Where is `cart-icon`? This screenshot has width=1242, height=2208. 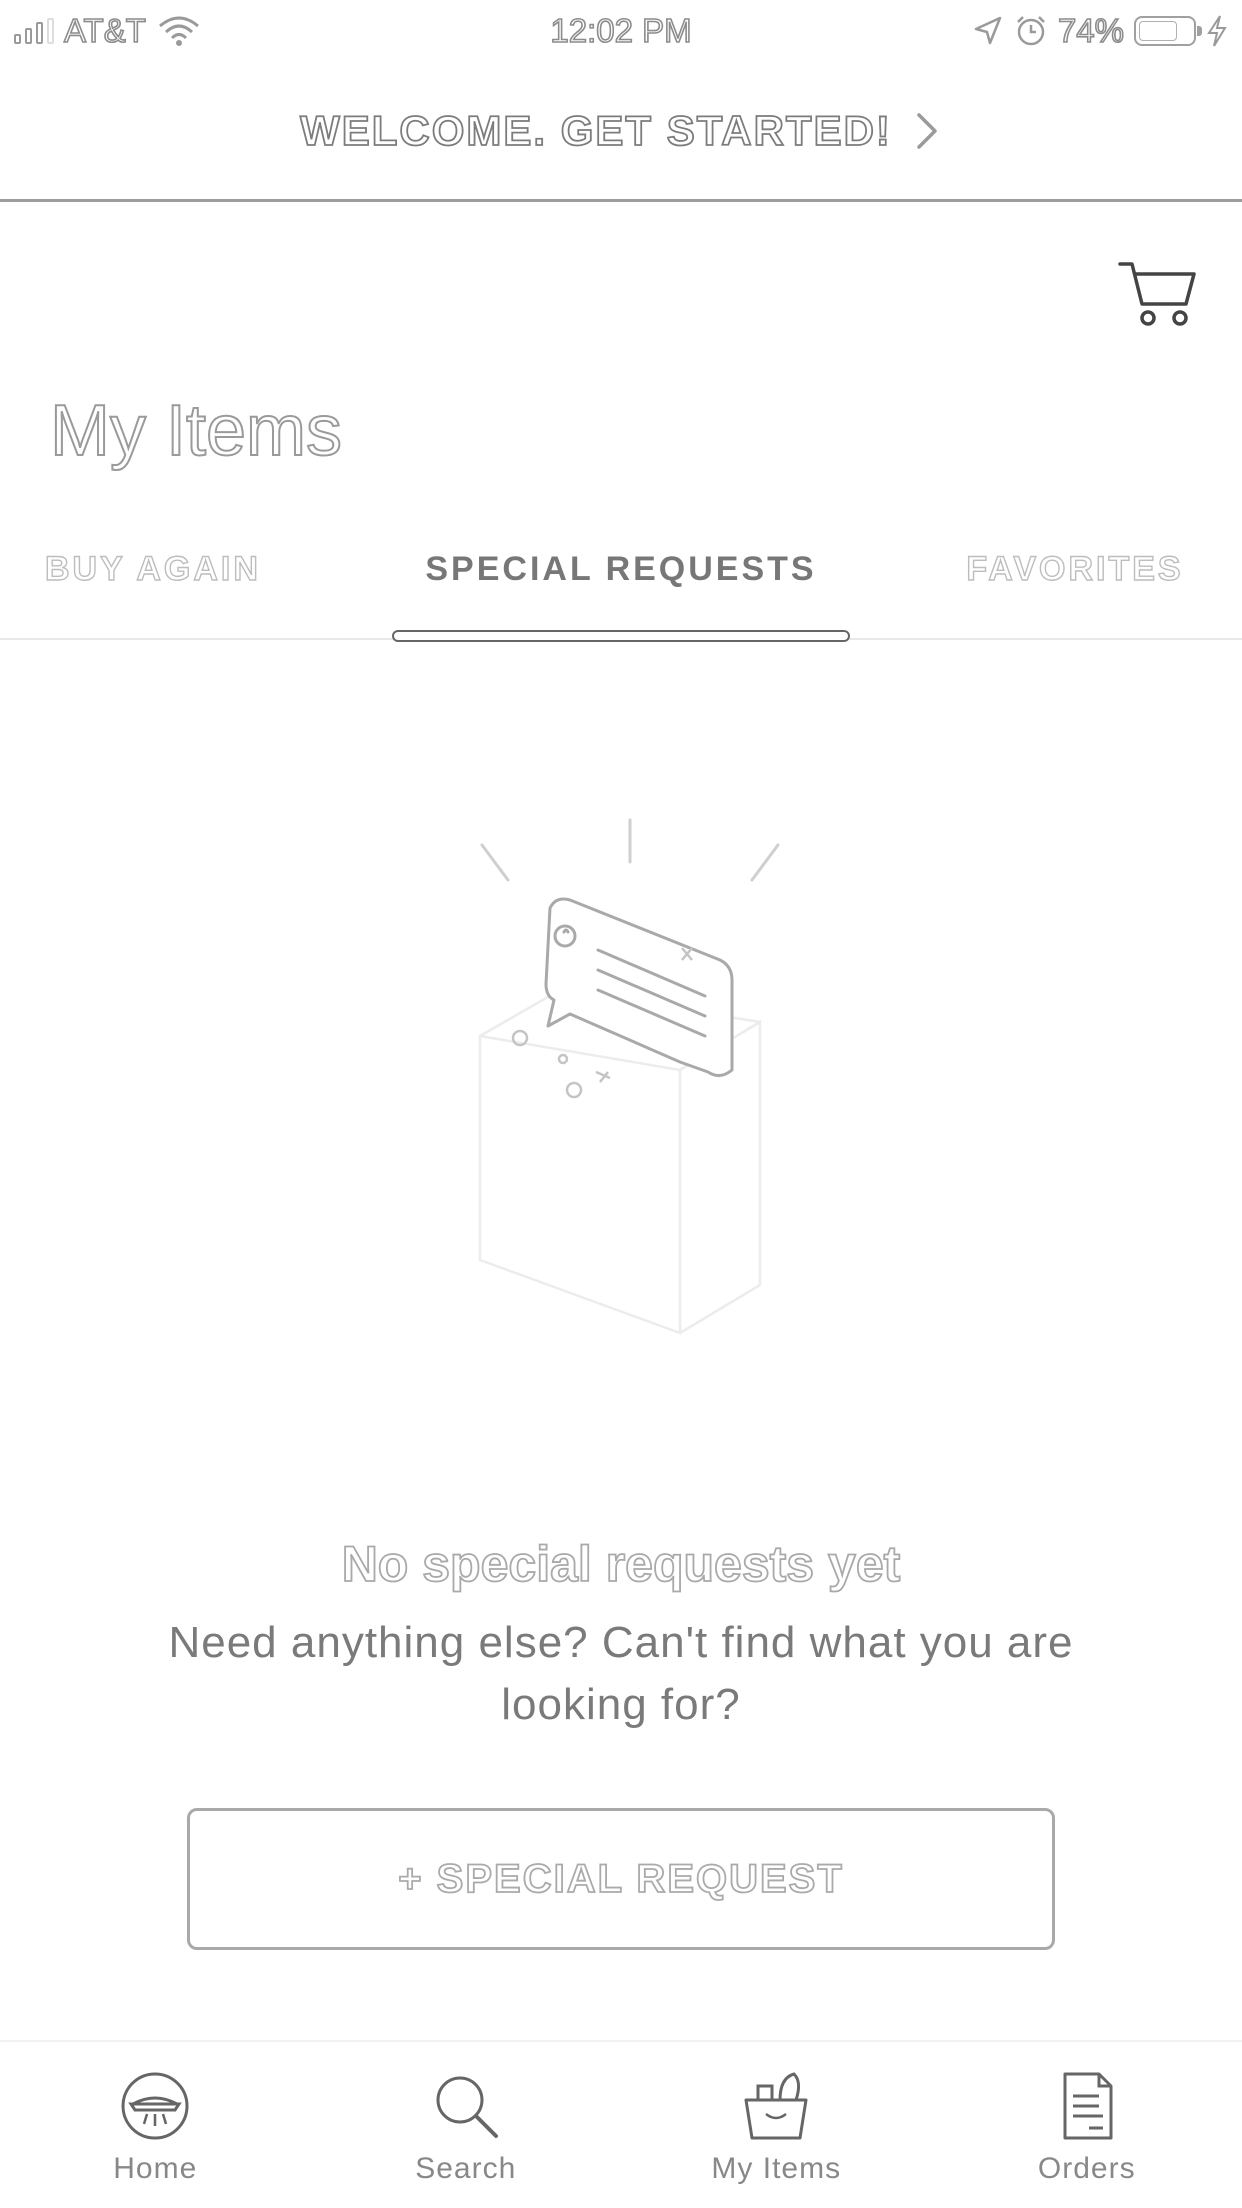 cart-icon is located at coordinates (1158, 294).